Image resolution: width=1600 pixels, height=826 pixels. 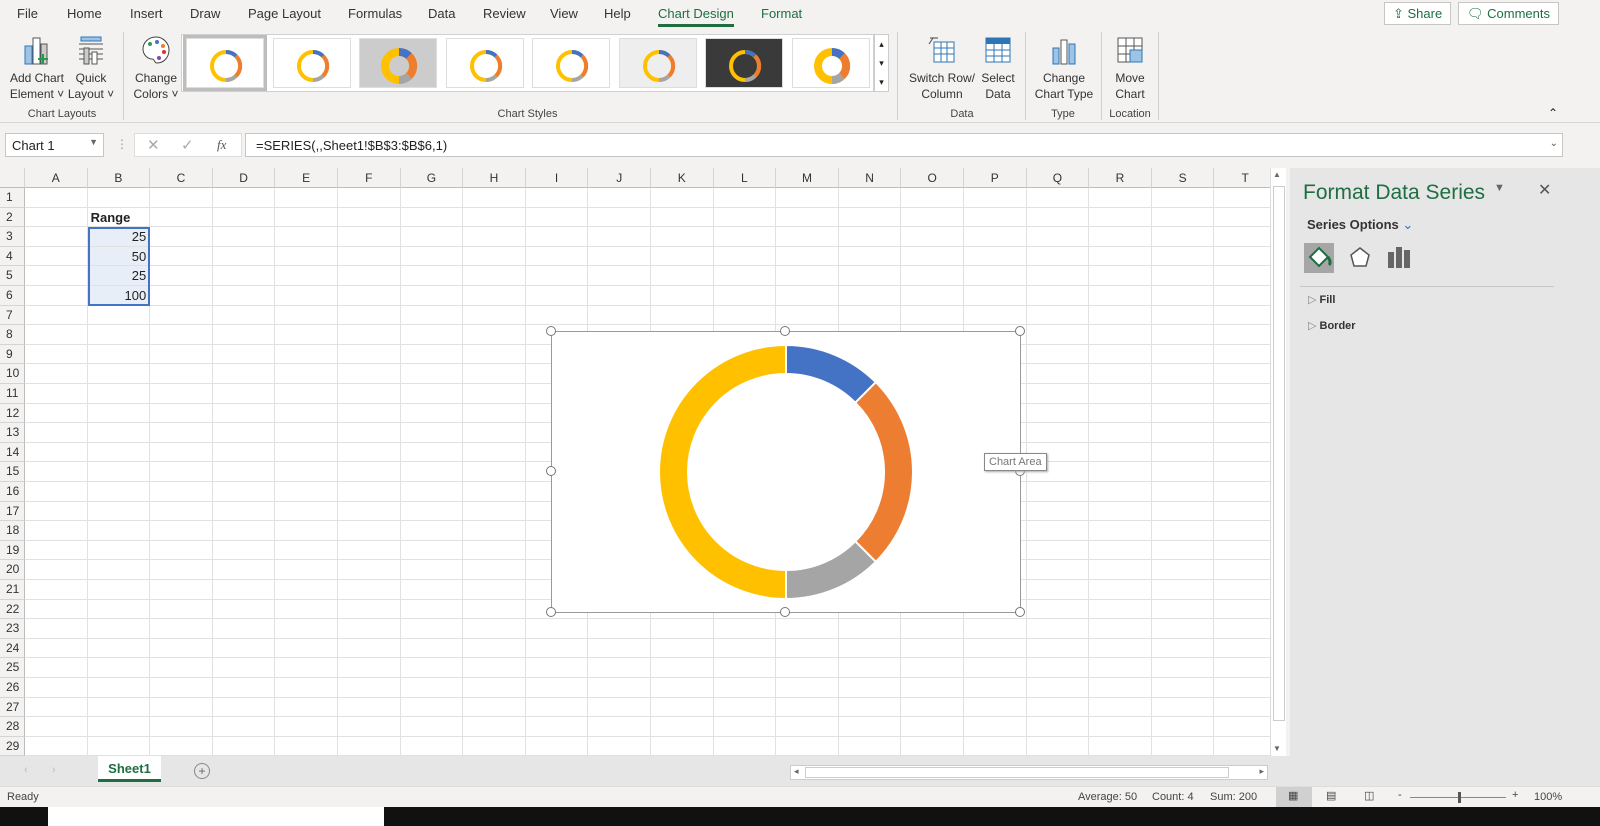 What do you see at coordinates (781, 13) in the screenshot?
I see `tab-format: Format` at bounding box center [781, 13].